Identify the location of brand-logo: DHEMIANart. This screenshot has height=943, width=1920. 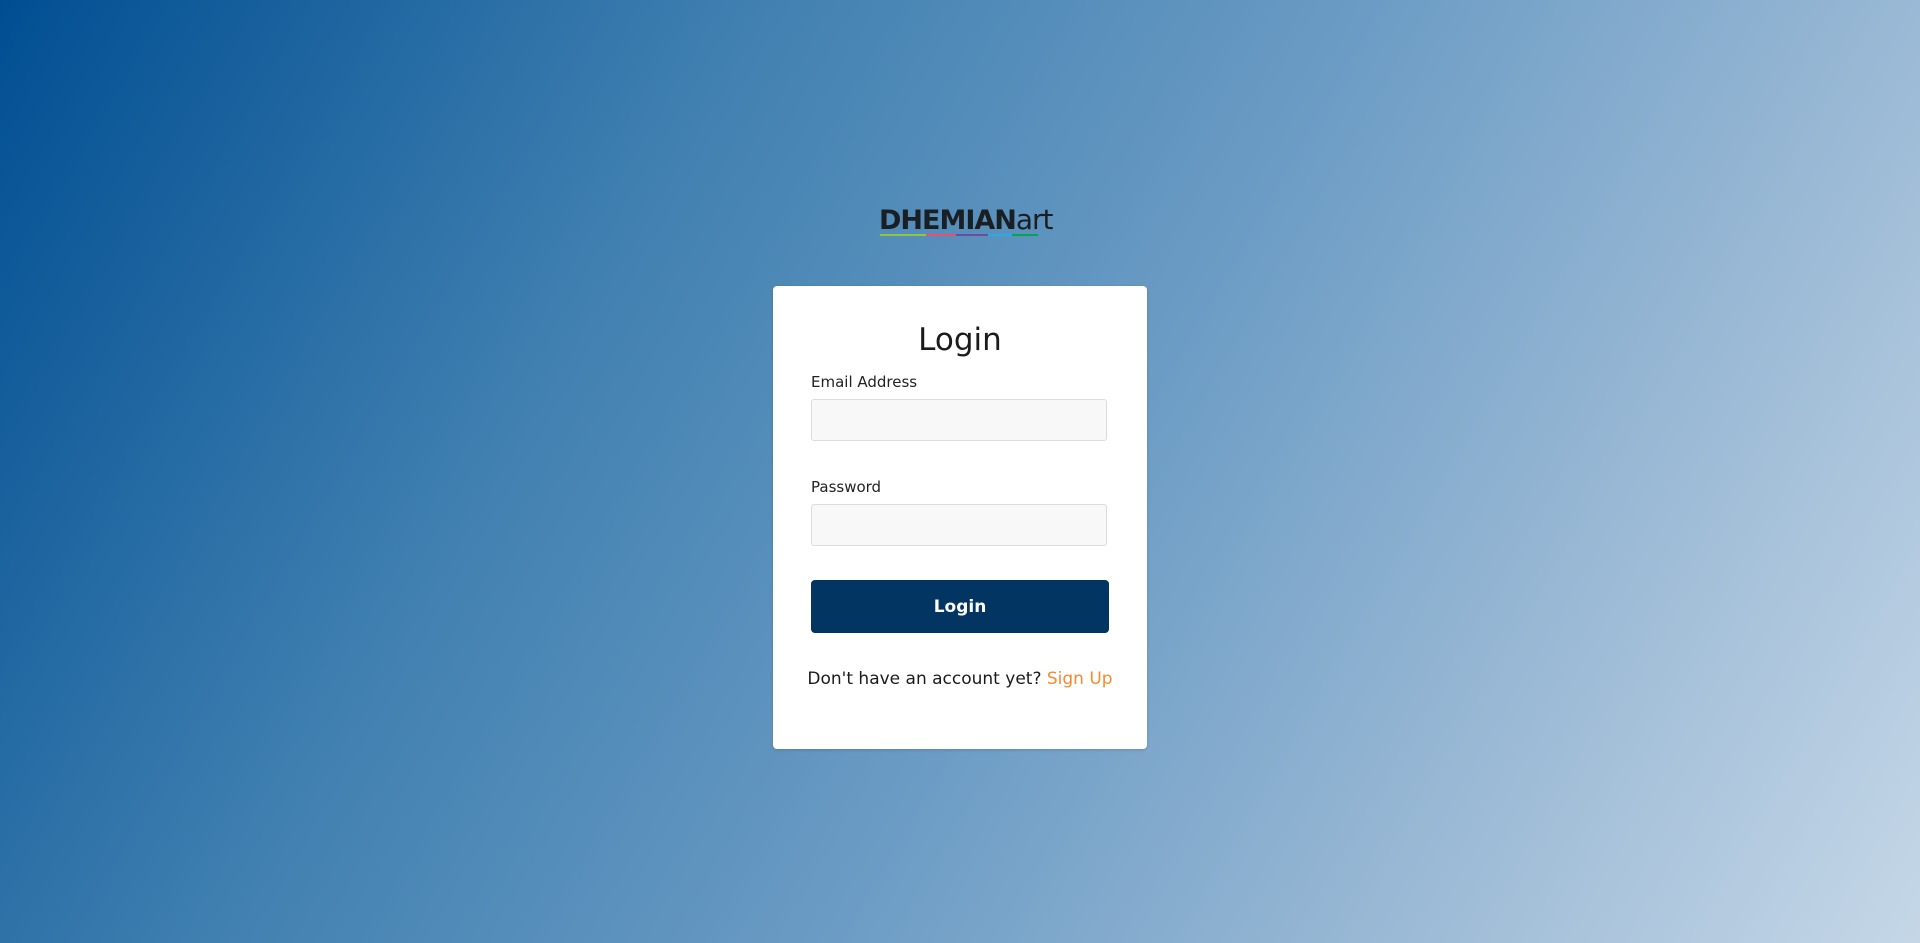
(966, 221).